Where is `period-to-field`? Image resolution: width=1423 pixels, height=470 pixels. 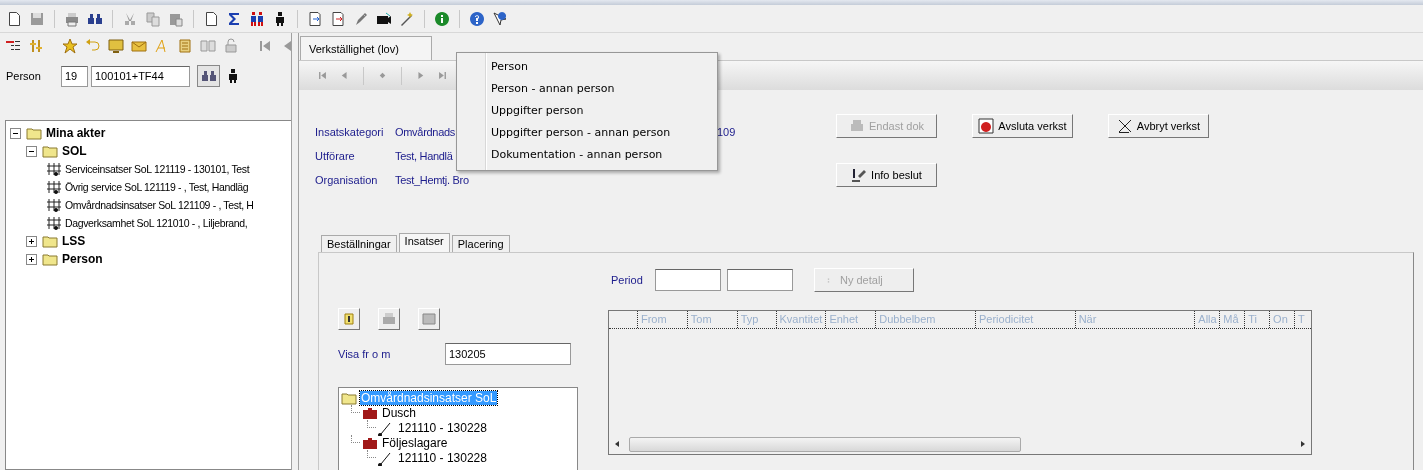 period-to-field is located at coordinates (760, 280).